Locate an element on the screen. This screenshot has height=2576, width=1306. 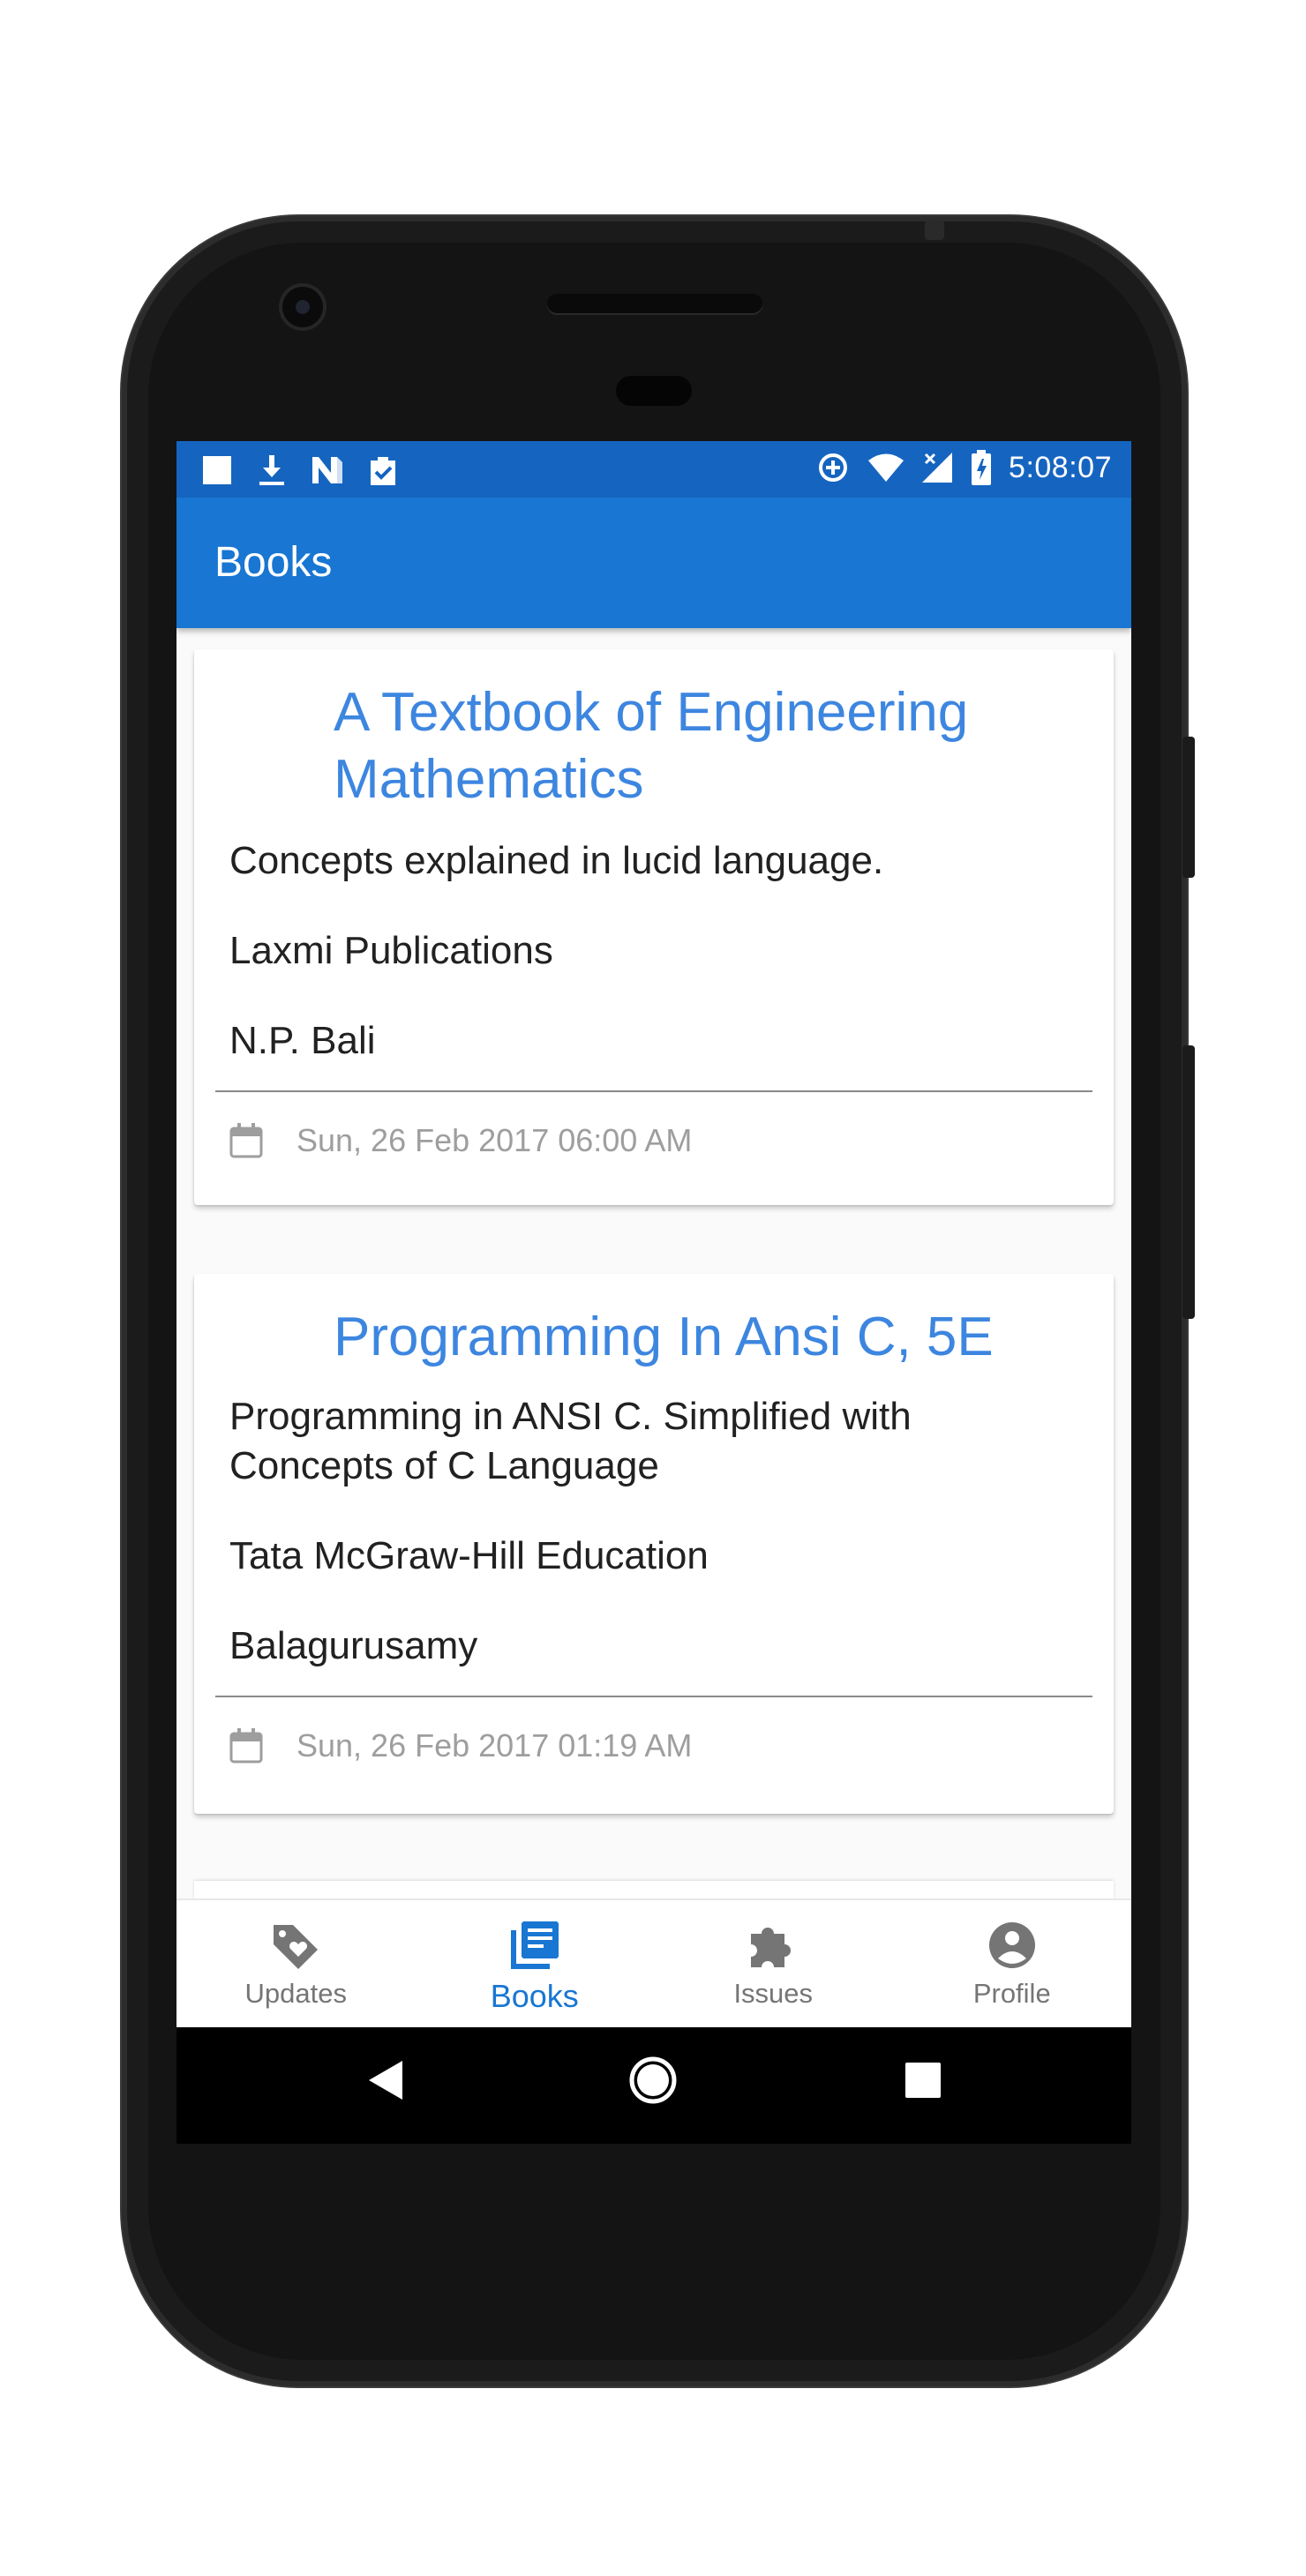
system-navigation-bar is located at coordinates (654, 2086).